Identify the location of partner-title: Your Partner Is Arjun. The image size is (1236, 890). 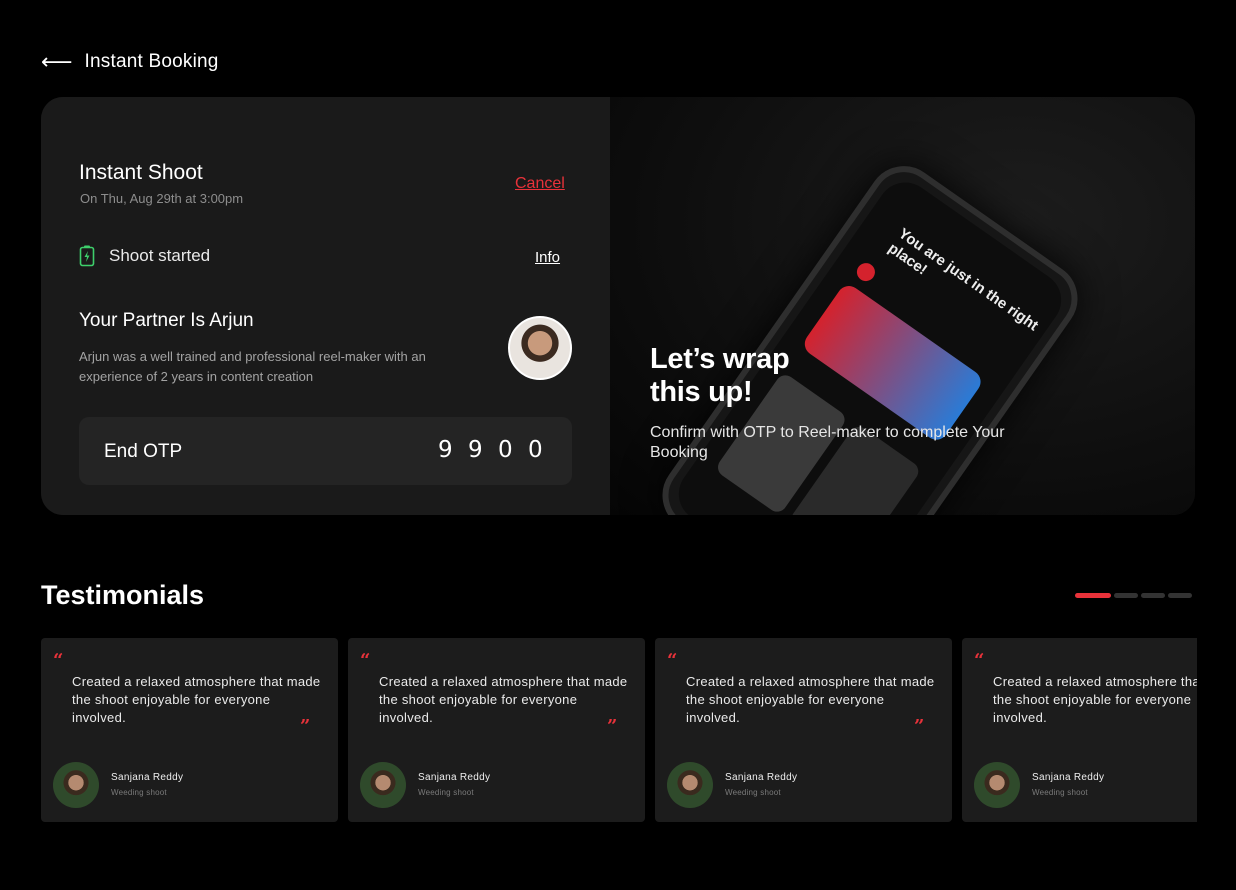
(166, 320).